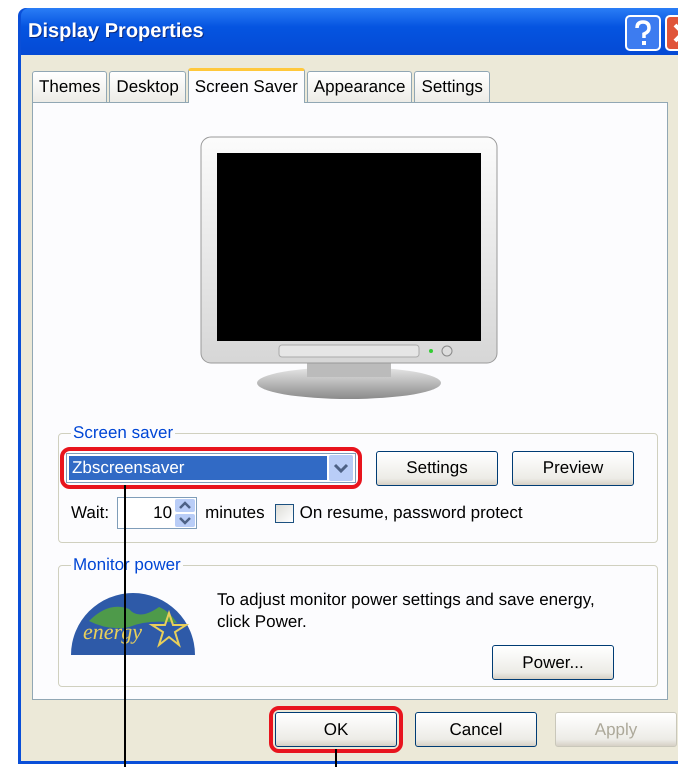  I want to click on wait-spinner: 10, so click(157, 513).